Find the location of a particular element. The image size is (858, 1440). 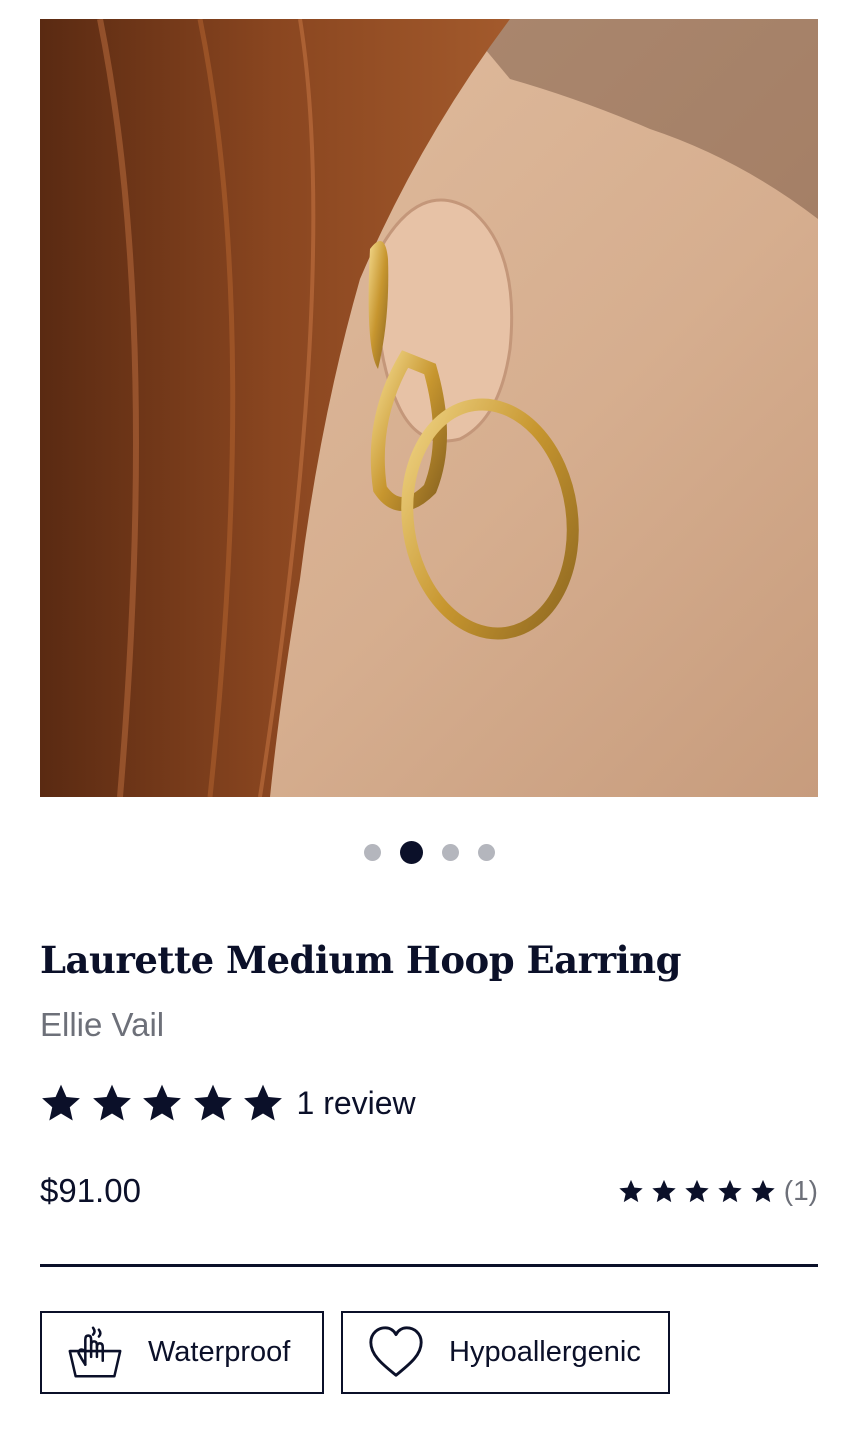

mini-rating: (1) is located at coordinates (717, 1191).